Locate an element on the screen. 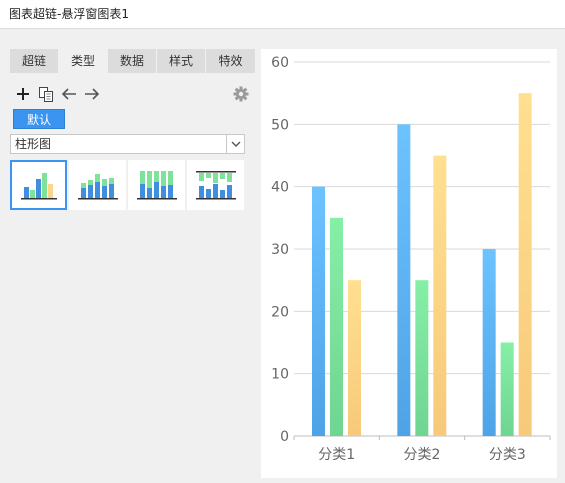  chart-style-thumbnails is located at coordinates (127, 185).